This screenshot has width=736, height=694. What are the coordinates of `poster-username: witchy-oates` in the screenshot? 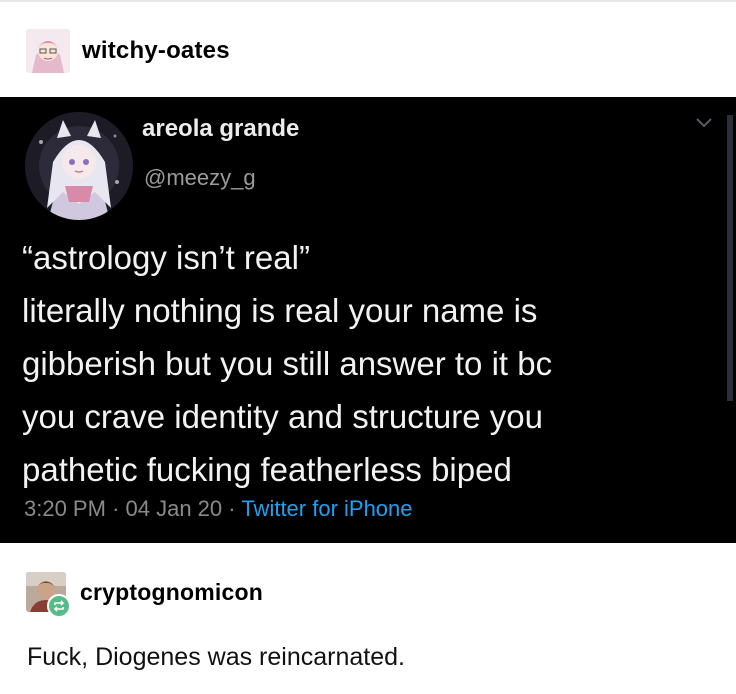 It's located at (156, 51).